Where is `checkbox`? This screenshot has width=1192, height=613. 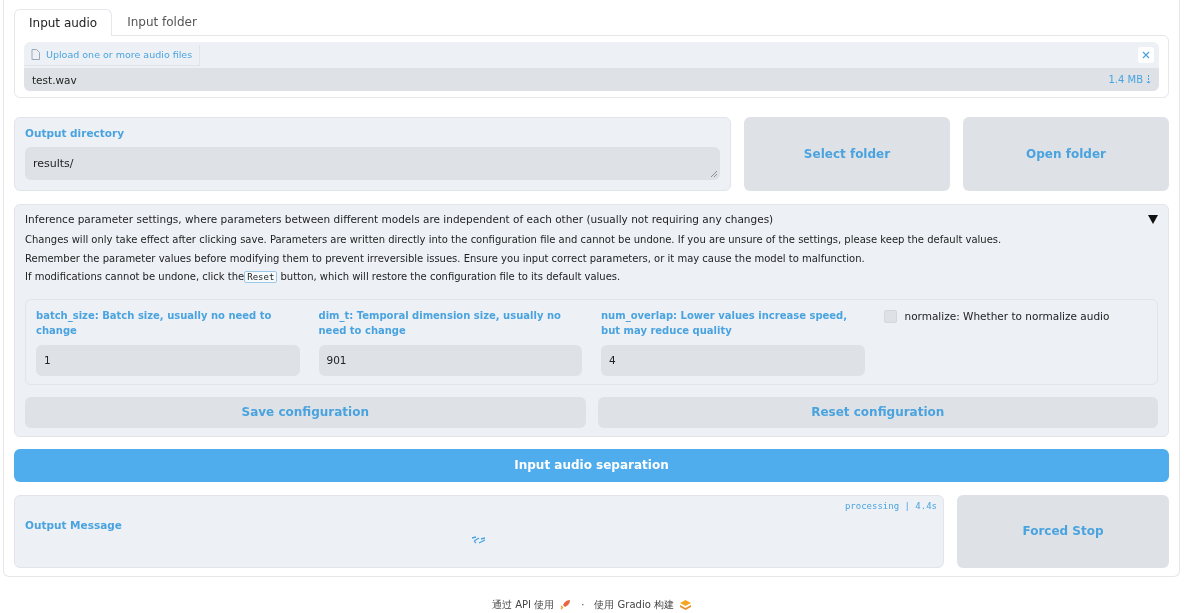
checkbox is located at coordinates (890, 316).